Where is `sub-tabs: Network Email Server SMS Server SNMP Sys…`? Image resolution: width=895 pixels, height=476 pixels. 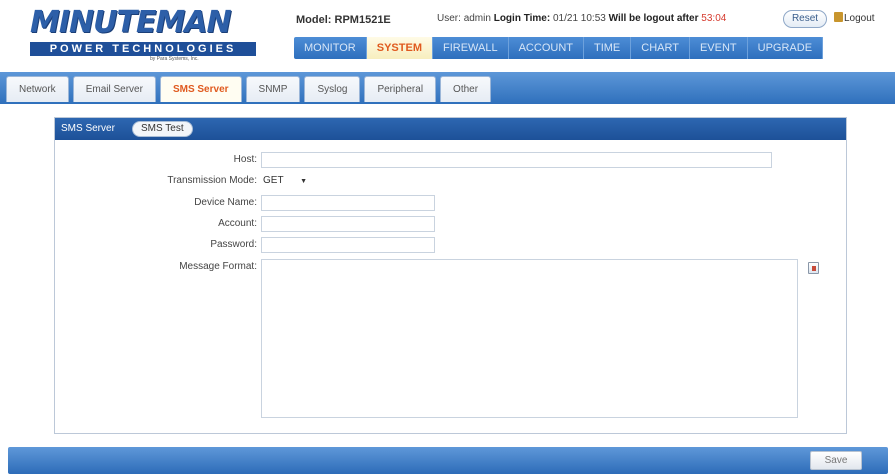
sub-tabs: Network Email Server SMS Server SNMP Sys… is located at coordinates (250, 89).